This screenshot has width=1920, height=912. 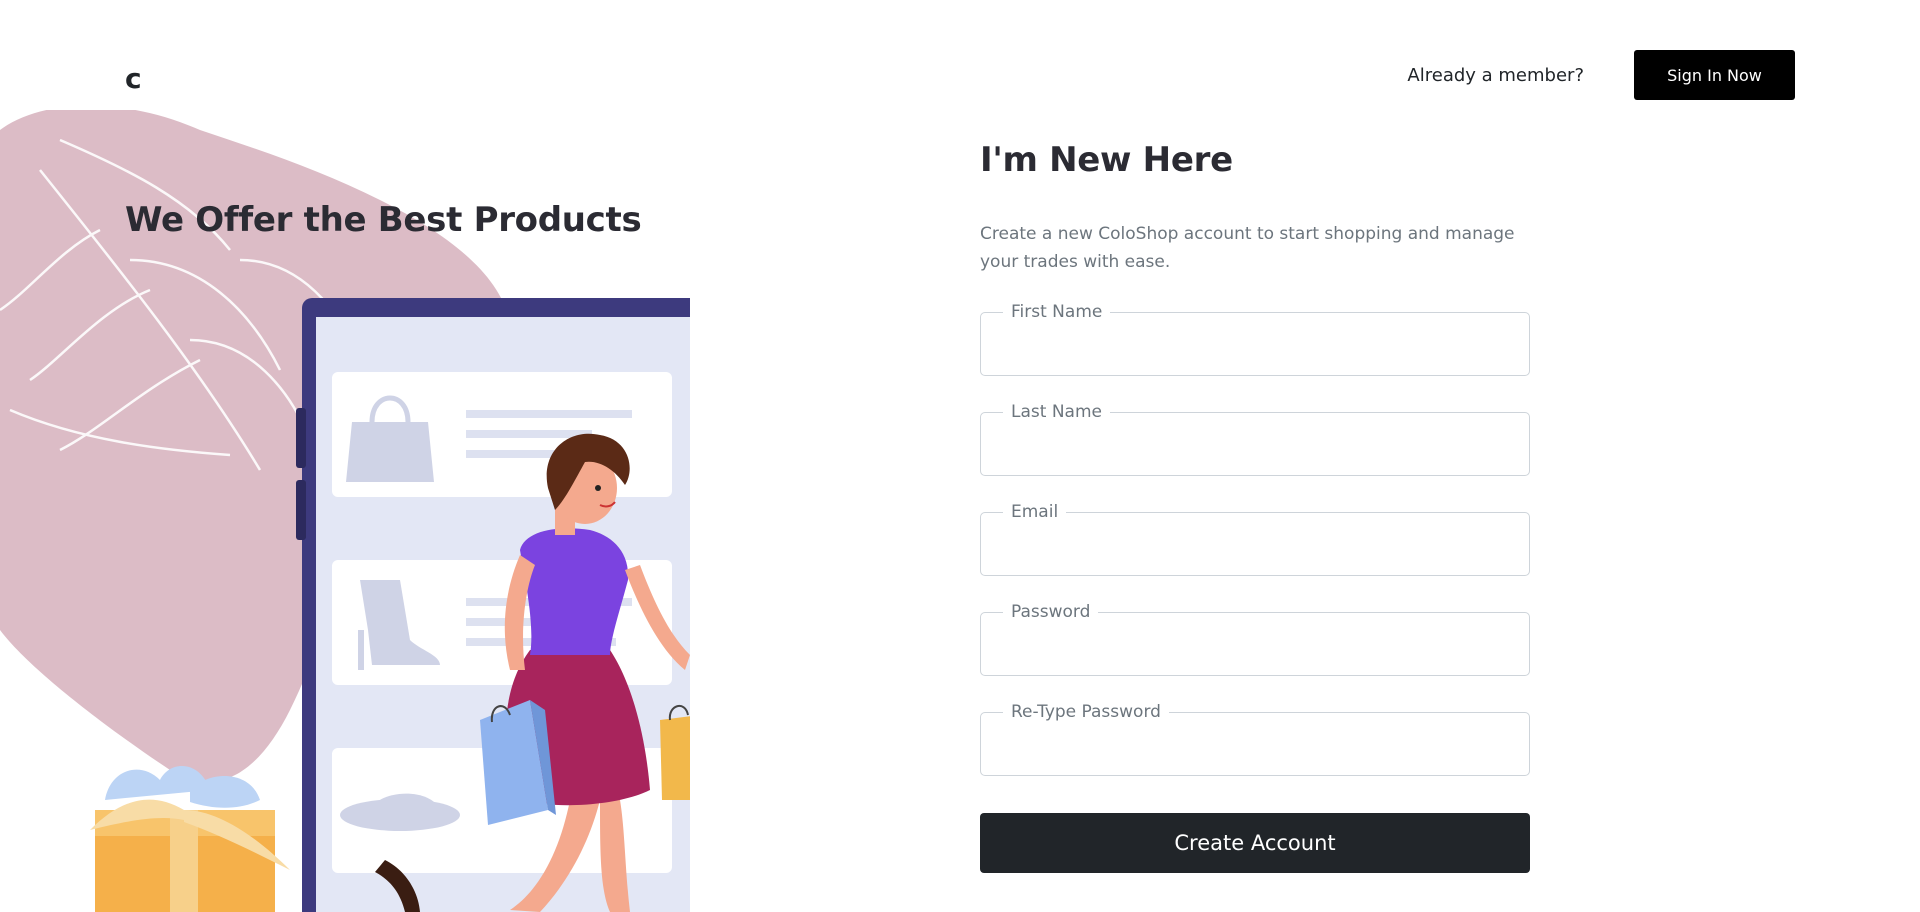 What do you see at coordinates (1255, 444) in the screenshot?
I see `last-name-input` at bounding box center [1255, 444].